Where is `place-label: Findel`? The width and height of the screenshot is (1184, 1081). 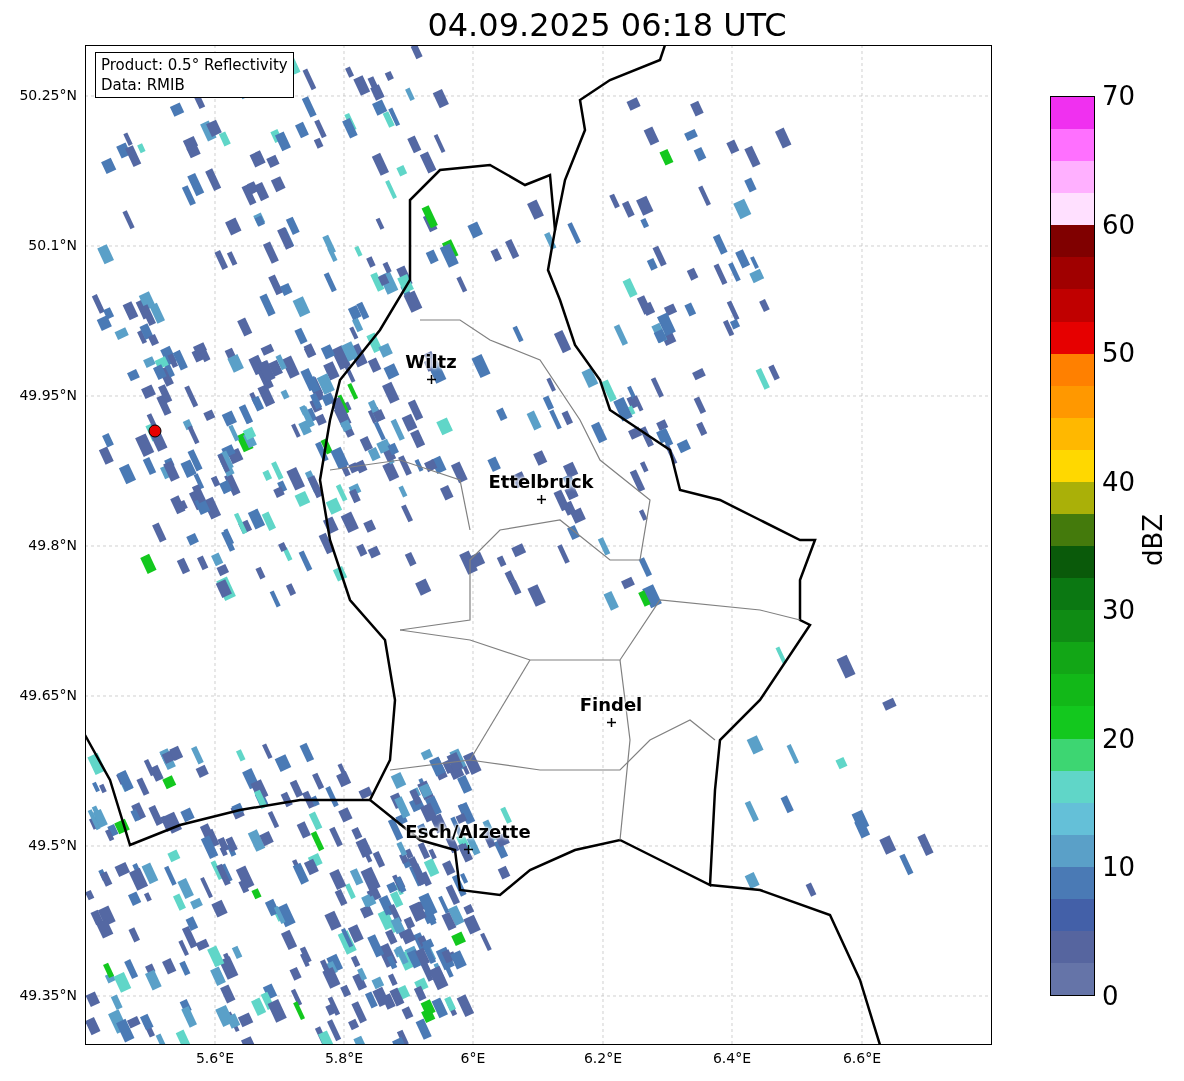 place-label: Findel is located at coordinates (611, 704).